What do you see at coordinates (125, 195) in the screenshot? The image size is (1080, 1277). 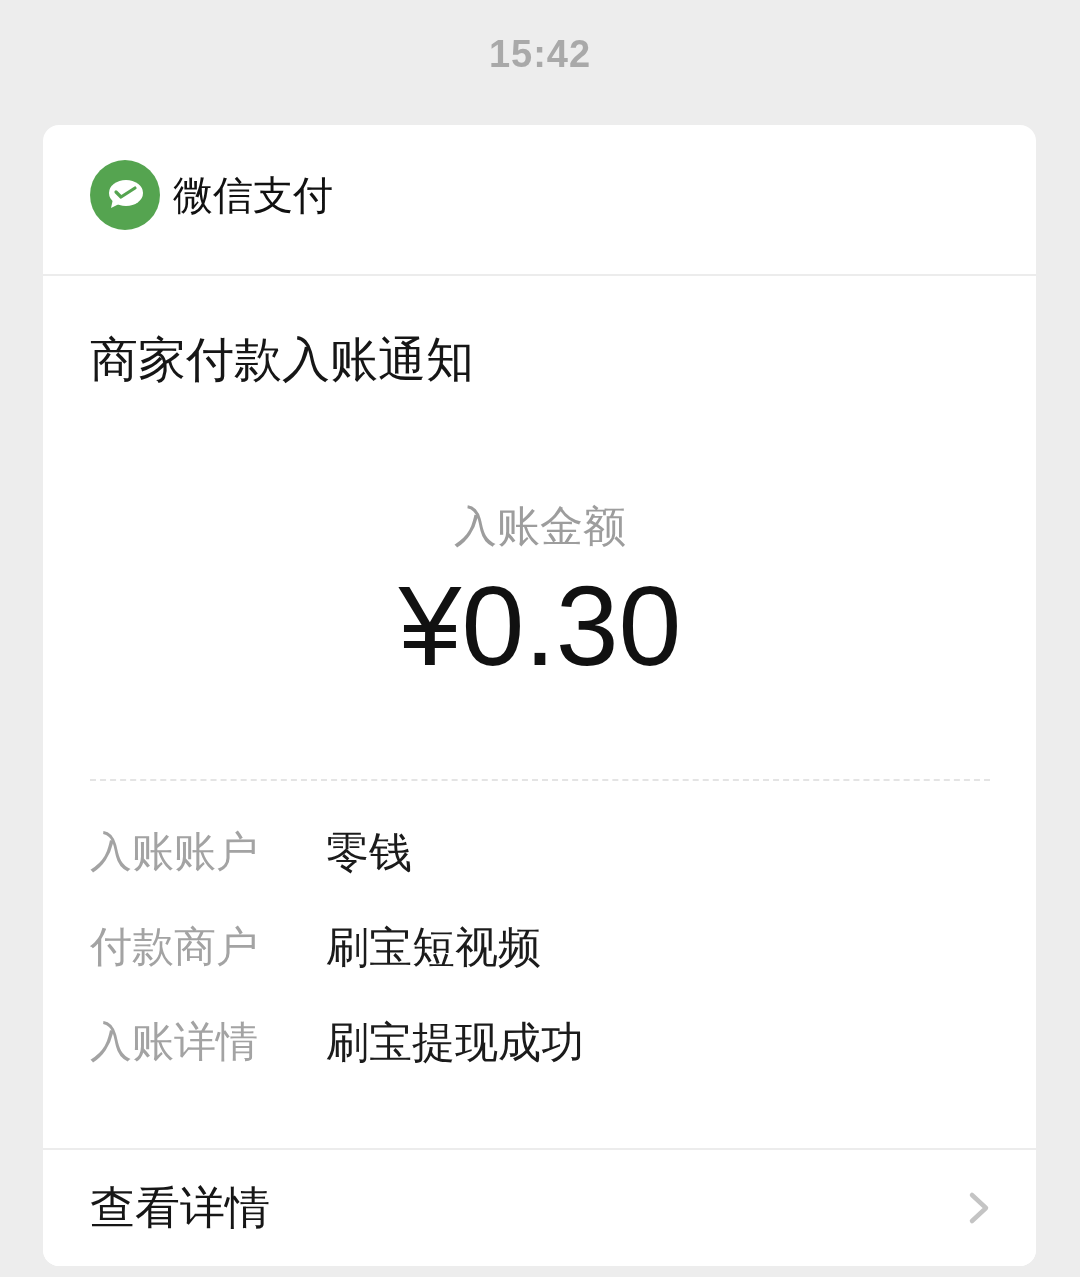 I see `chat-bubble-check-icon` at bounding box center [125, 195].